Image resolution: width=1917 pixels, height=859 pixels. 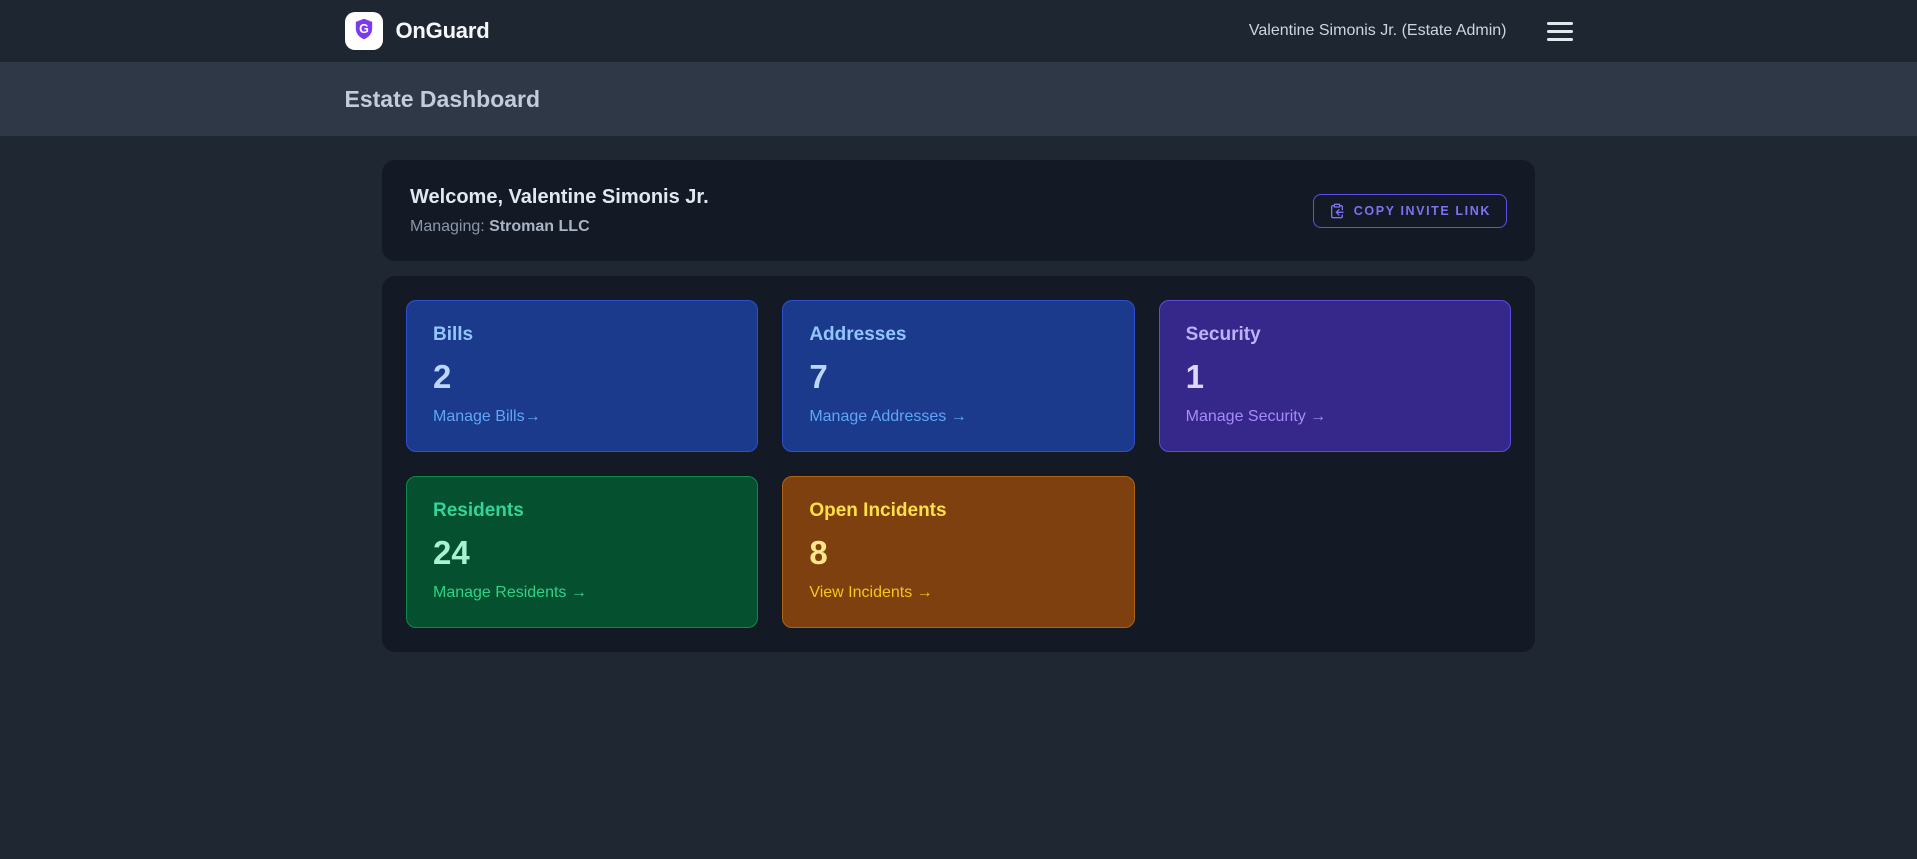 I want to click on brand: G OnGuard, so click(x=417, y=31).